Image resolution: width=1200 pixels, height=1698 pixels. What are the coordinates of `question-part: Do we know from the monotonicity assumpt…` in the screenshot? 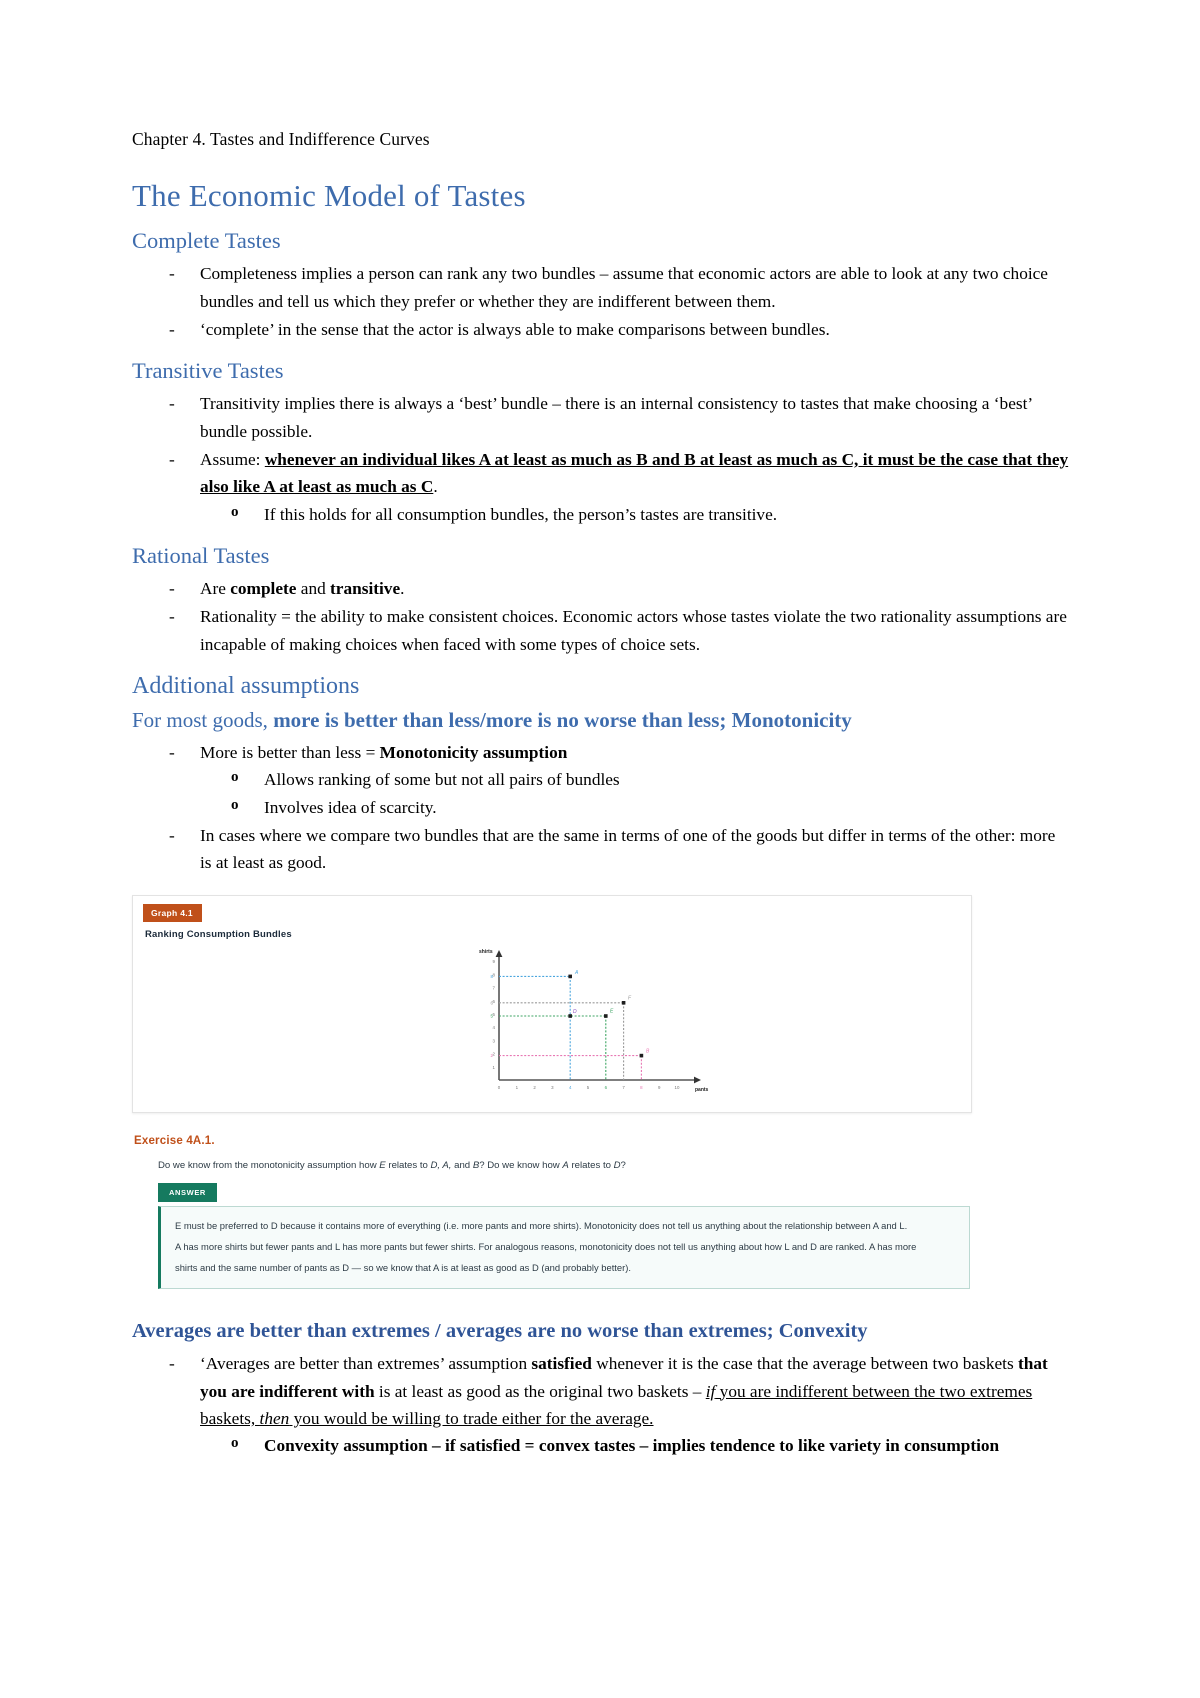 It's located at (269, 1165).